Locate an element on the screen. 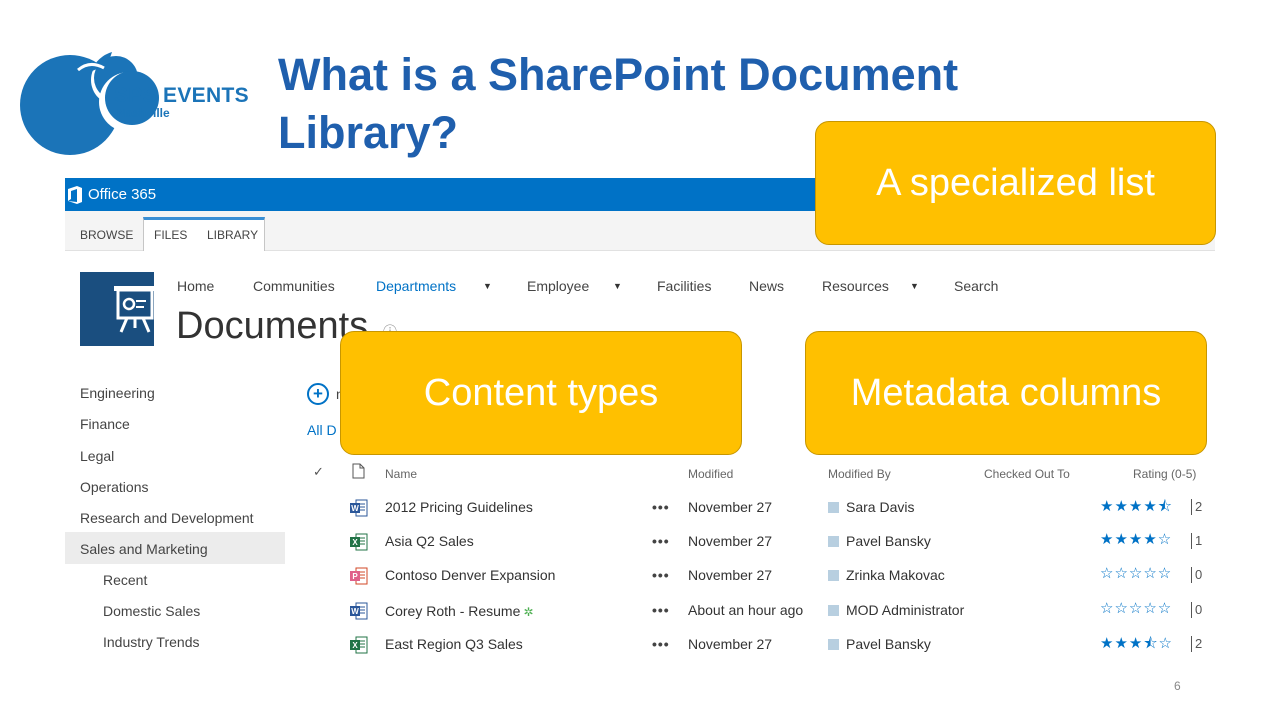 The width and height of the screenshot is (1280, 720). topnav-resources: Resources is located at coordinates (855, 286).